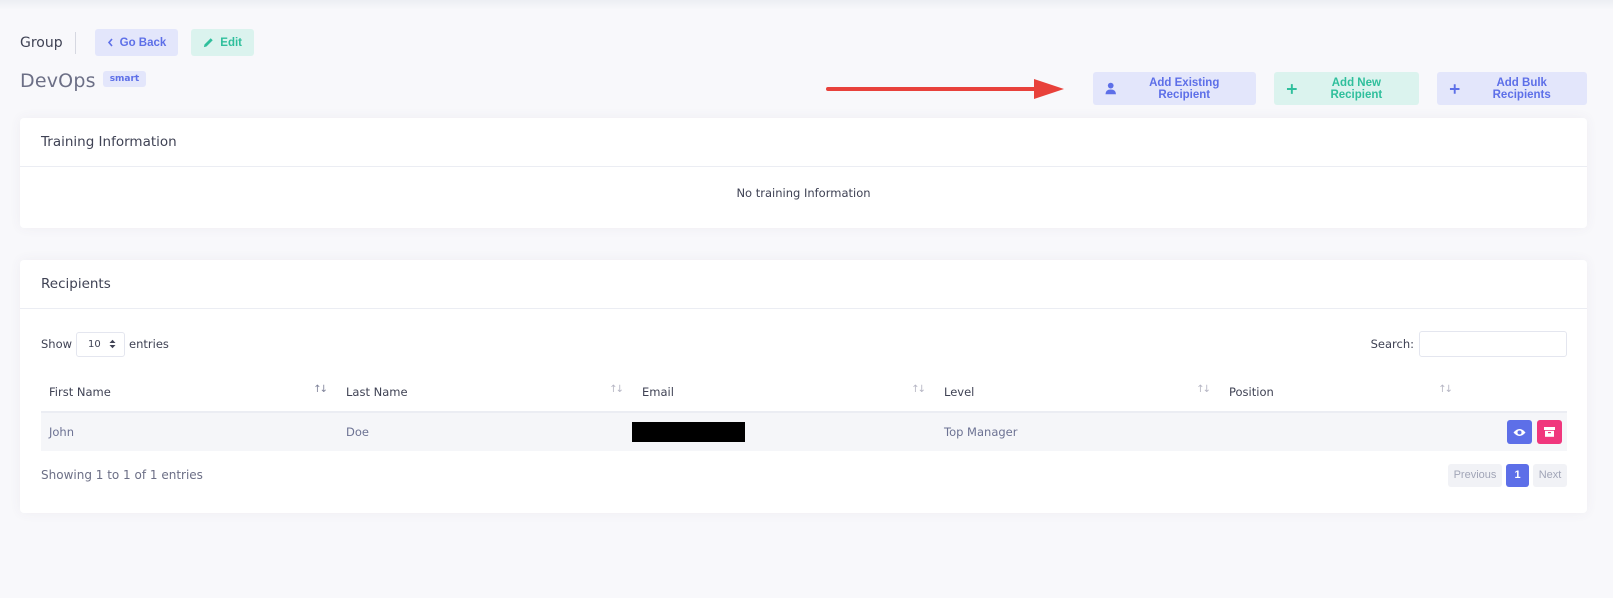  I want to click on cell-level: Top Manager, so click(1078, 431).